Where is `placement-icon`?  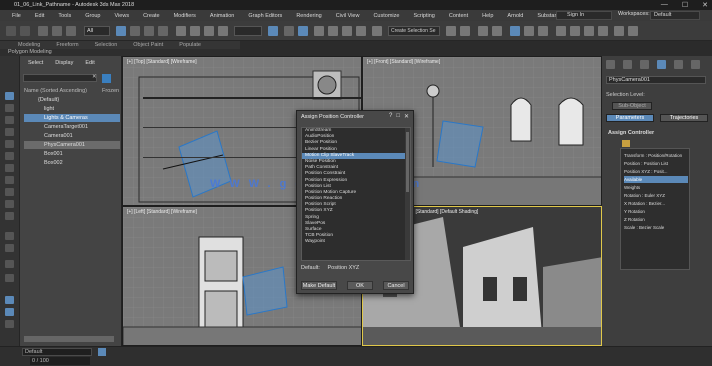 placement-icon is located at coordinates (223, 31).